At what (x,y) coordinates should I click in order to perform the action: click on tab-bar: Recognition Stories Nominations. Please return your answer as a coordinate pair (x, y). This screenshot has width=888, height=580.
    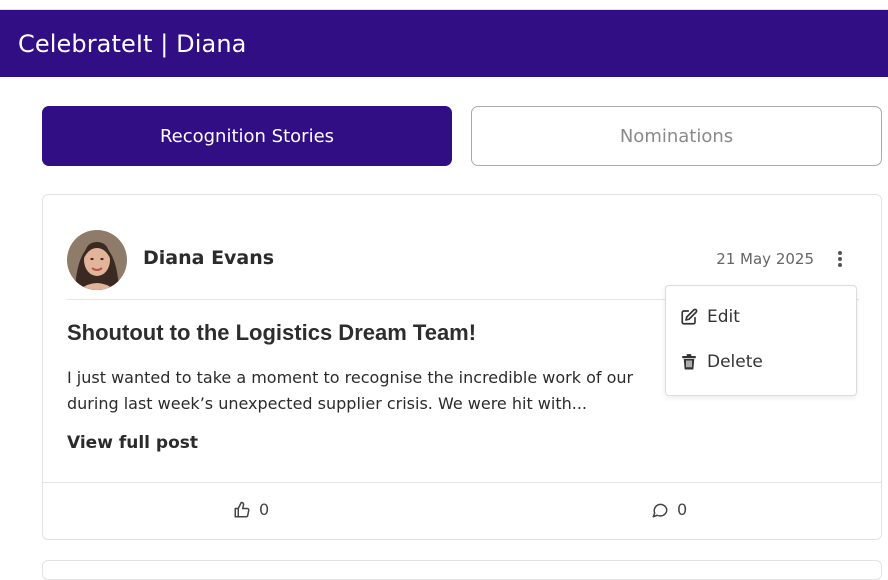
    Looking at the image, I should click on (462, 136).